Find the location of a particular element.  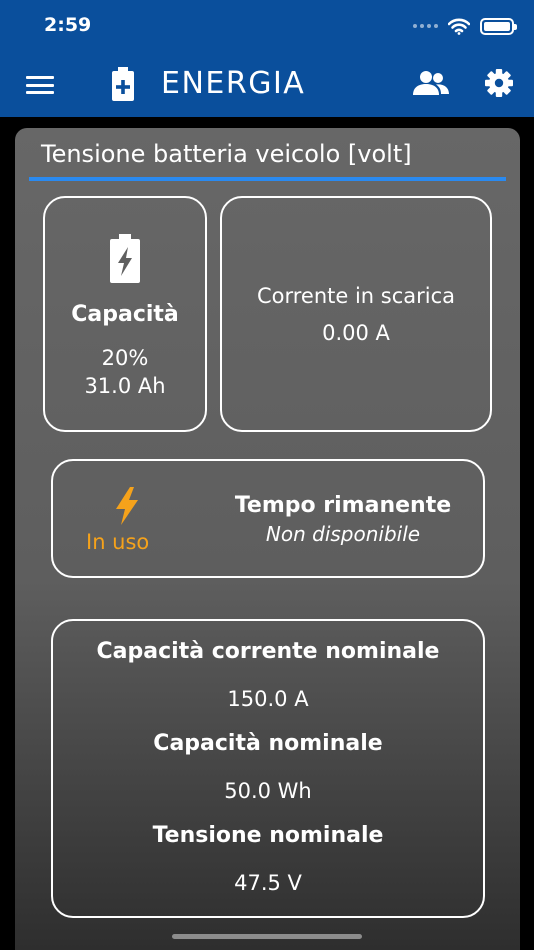

capacity-label: Capacità is located at coordinates (125, 314).